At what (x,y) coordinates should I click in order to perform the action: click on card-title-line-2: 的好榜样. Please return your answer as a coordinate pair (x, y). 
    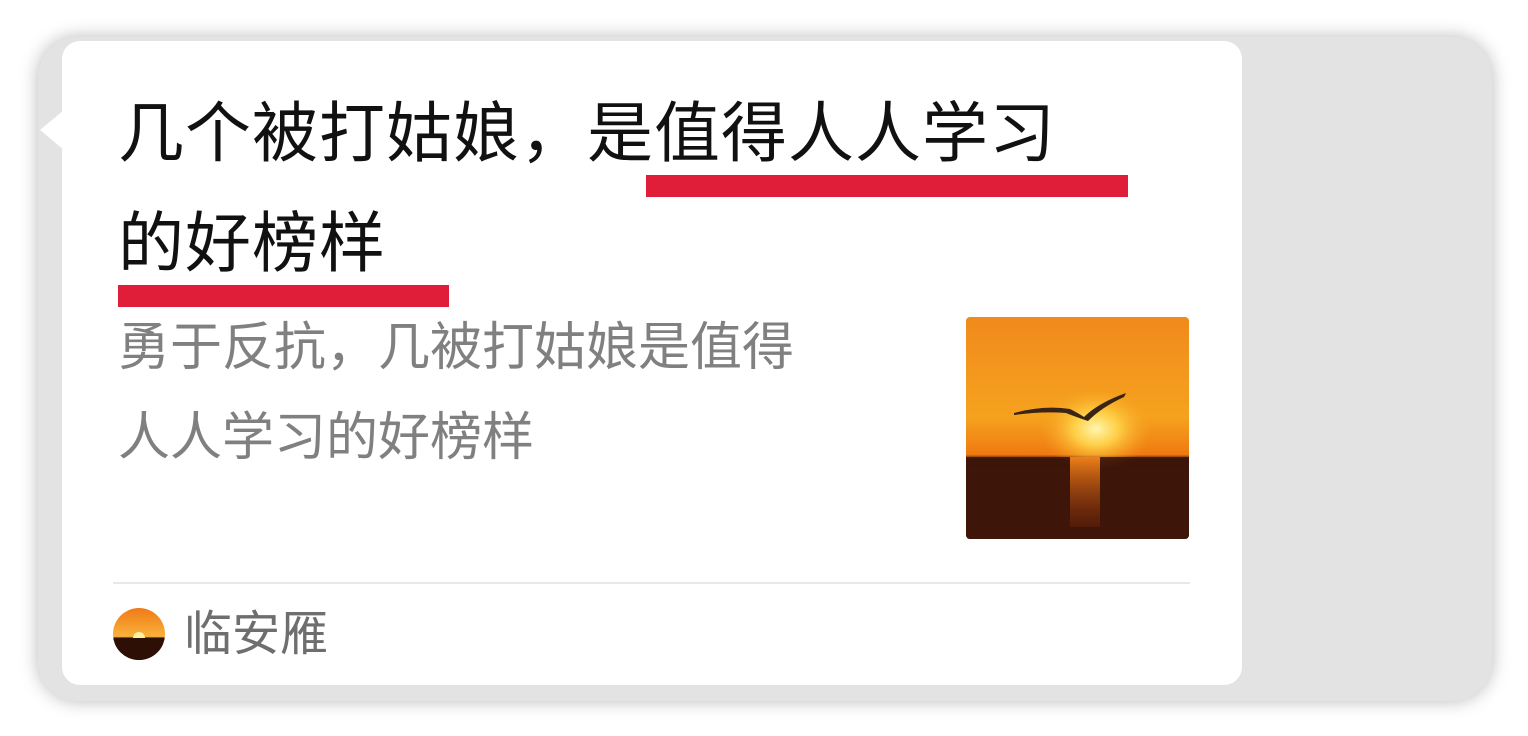
    Looking at the image, I should click on (252, 243).